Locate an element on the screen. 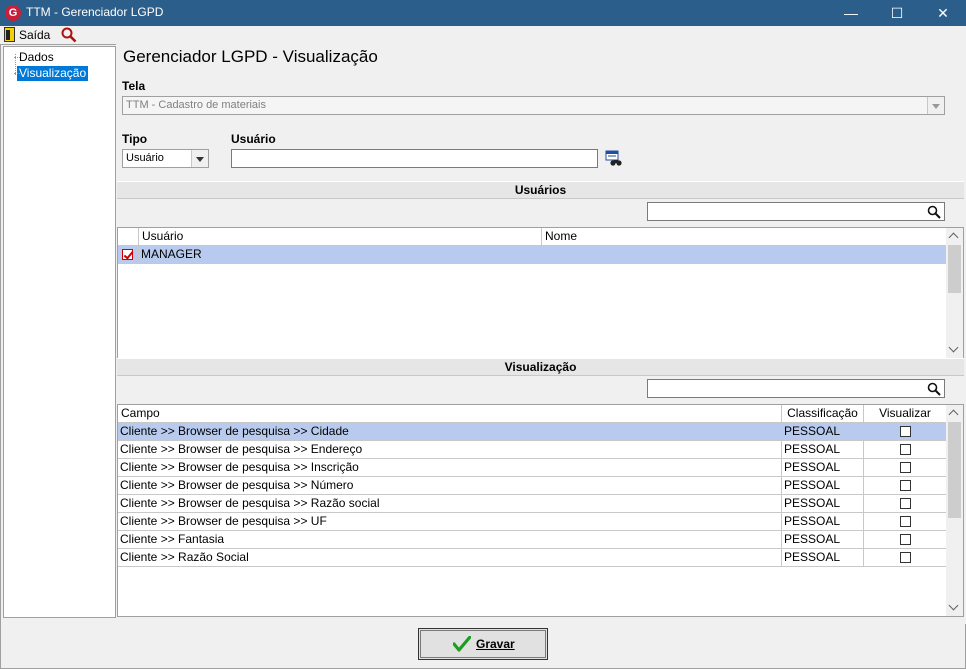 Image resolution: width=966 pixels, height=669 pixels. exit-door-icon is located at coordinates (9, 34).